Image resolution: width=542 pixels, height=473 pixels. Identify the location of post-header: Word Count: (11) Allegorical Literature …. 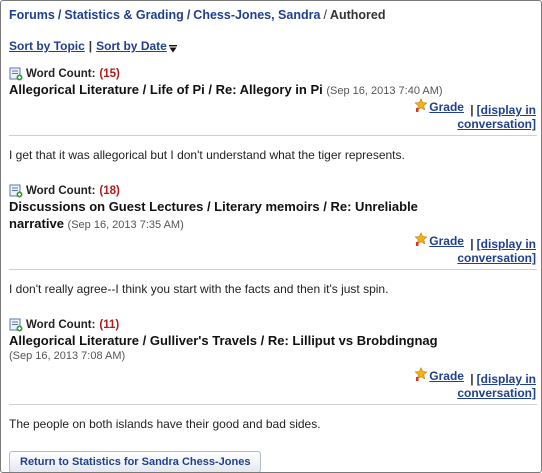
(272, 336).